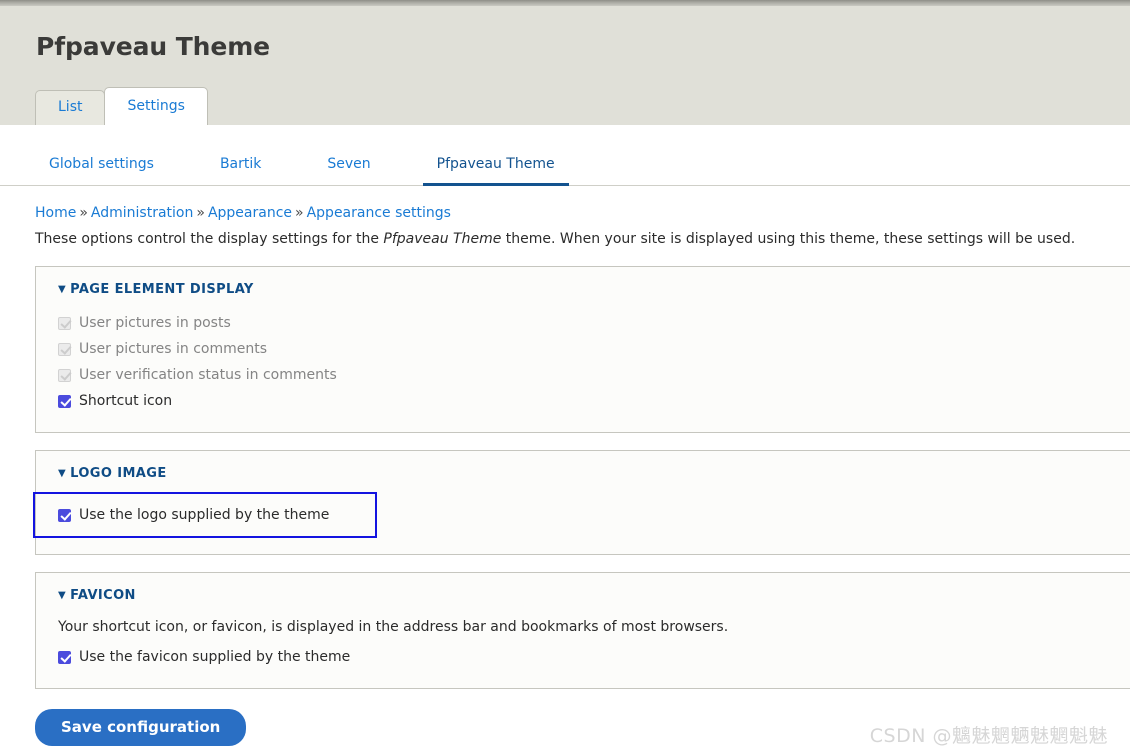 This screenshot has height=754, width=1130. I want to click on page-title: Pfpaveau Theme, so click(153, 46).